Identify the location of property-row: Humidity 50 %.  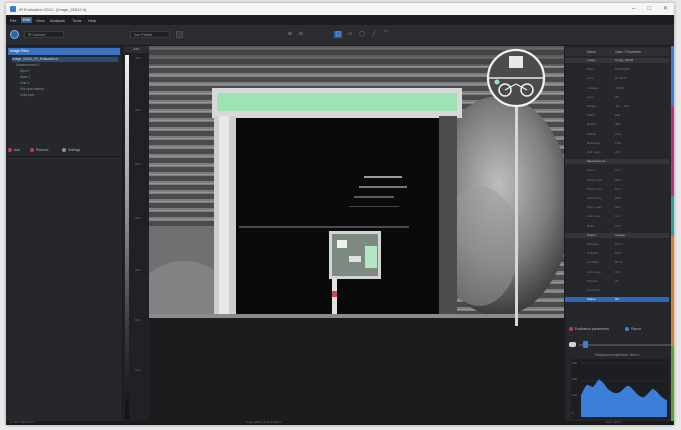
(617, 262).